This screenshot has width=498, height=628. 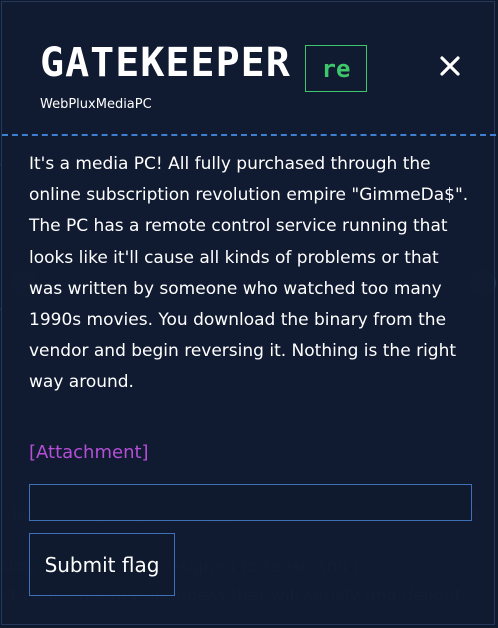 I want to click on submit-flag-button: Submit flag, so click(x=102, y=564).